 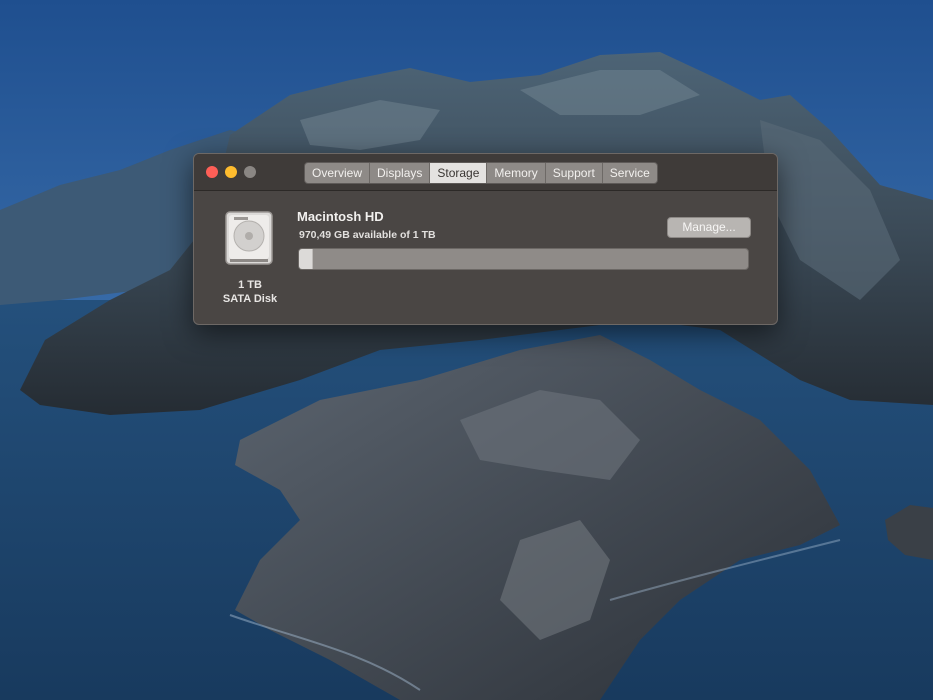 I want to click on storage-usage-fill, so click(x=306, y=259).